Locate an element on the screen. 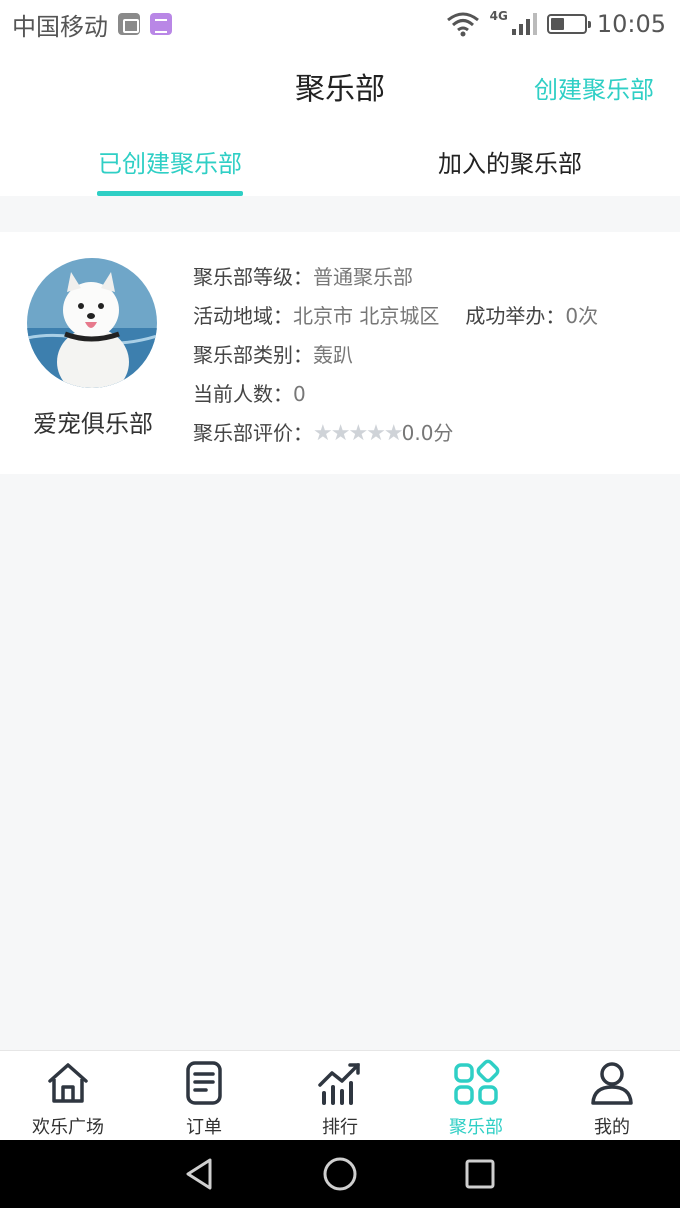  tab-joined-clubs-label: 加入的聚乐部 is located at coordinates (510, 164).